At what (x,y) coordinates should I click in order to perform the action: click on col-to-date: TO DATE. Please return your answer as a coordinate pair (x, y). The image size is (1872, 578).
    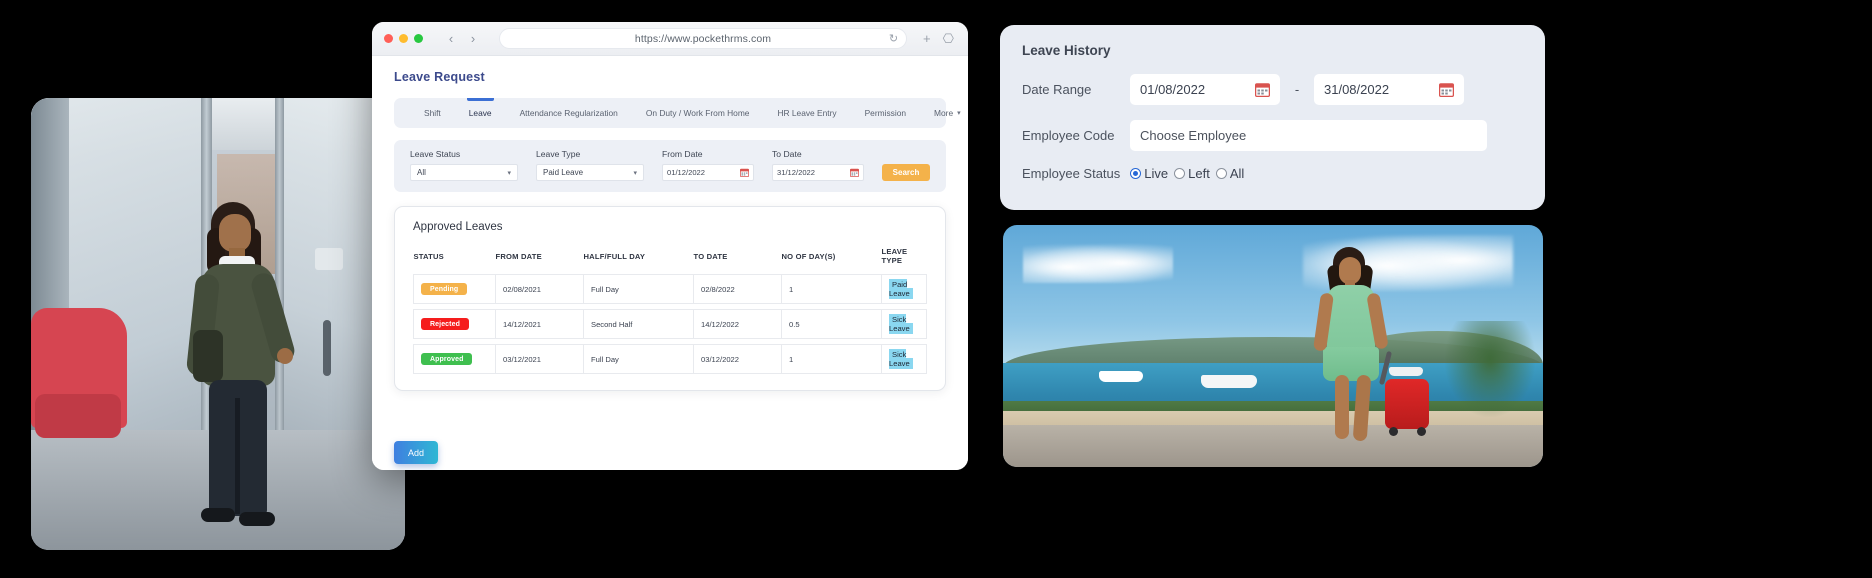
    Looking at the image, I should click on (710, 256).